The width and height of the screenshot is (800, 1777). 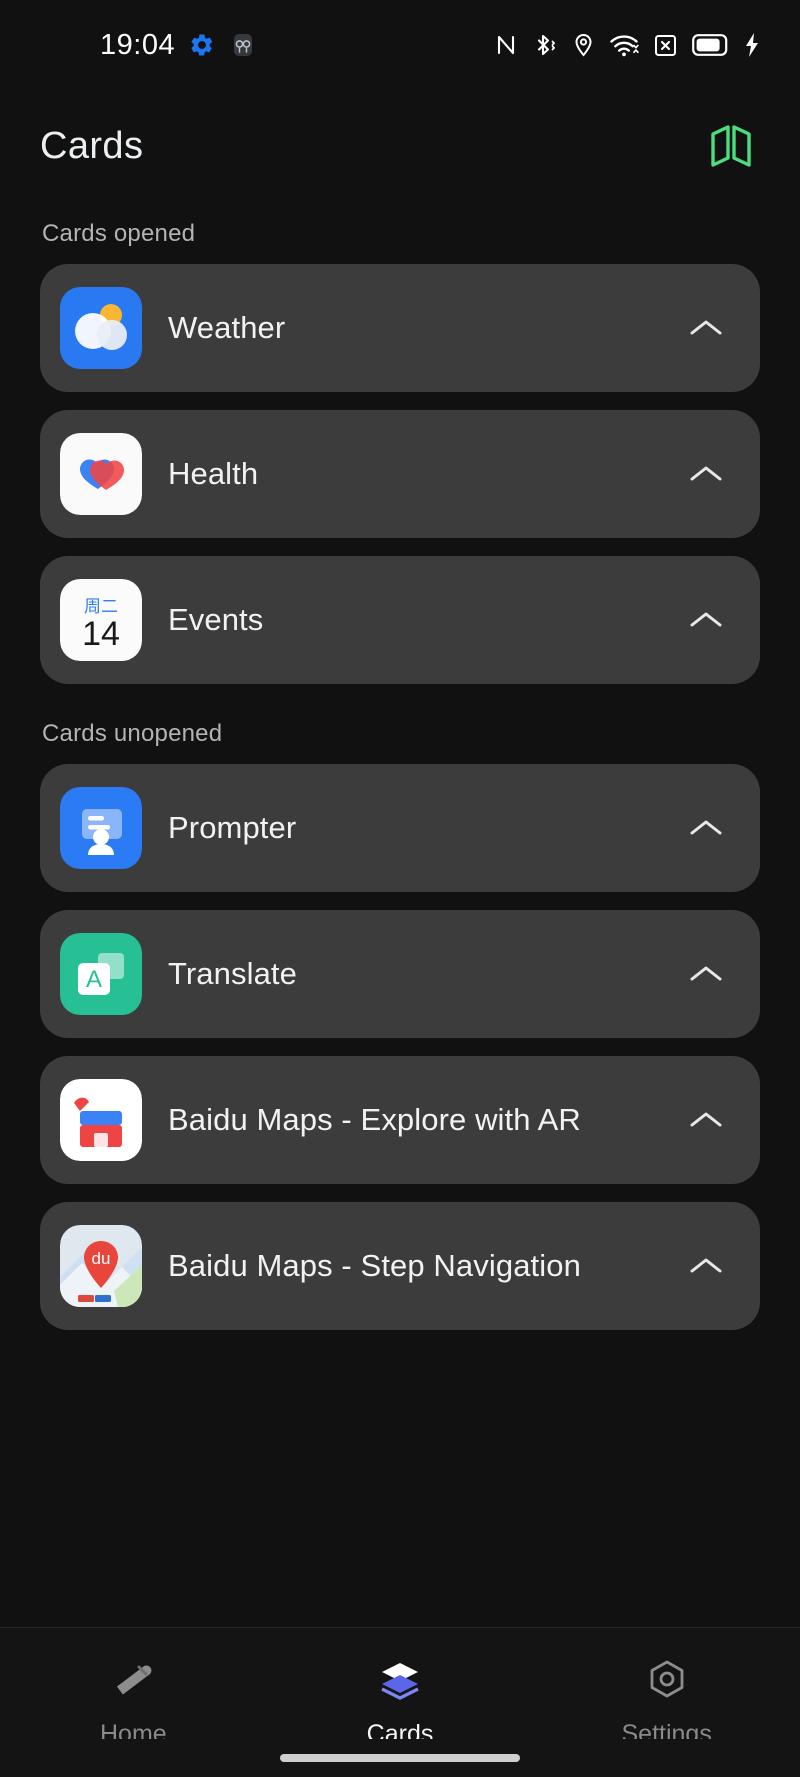 What do you see at coordinates (400, 45) in the screenshot?
I see `status-bar: 19:04` at bounding box center [400, 45].